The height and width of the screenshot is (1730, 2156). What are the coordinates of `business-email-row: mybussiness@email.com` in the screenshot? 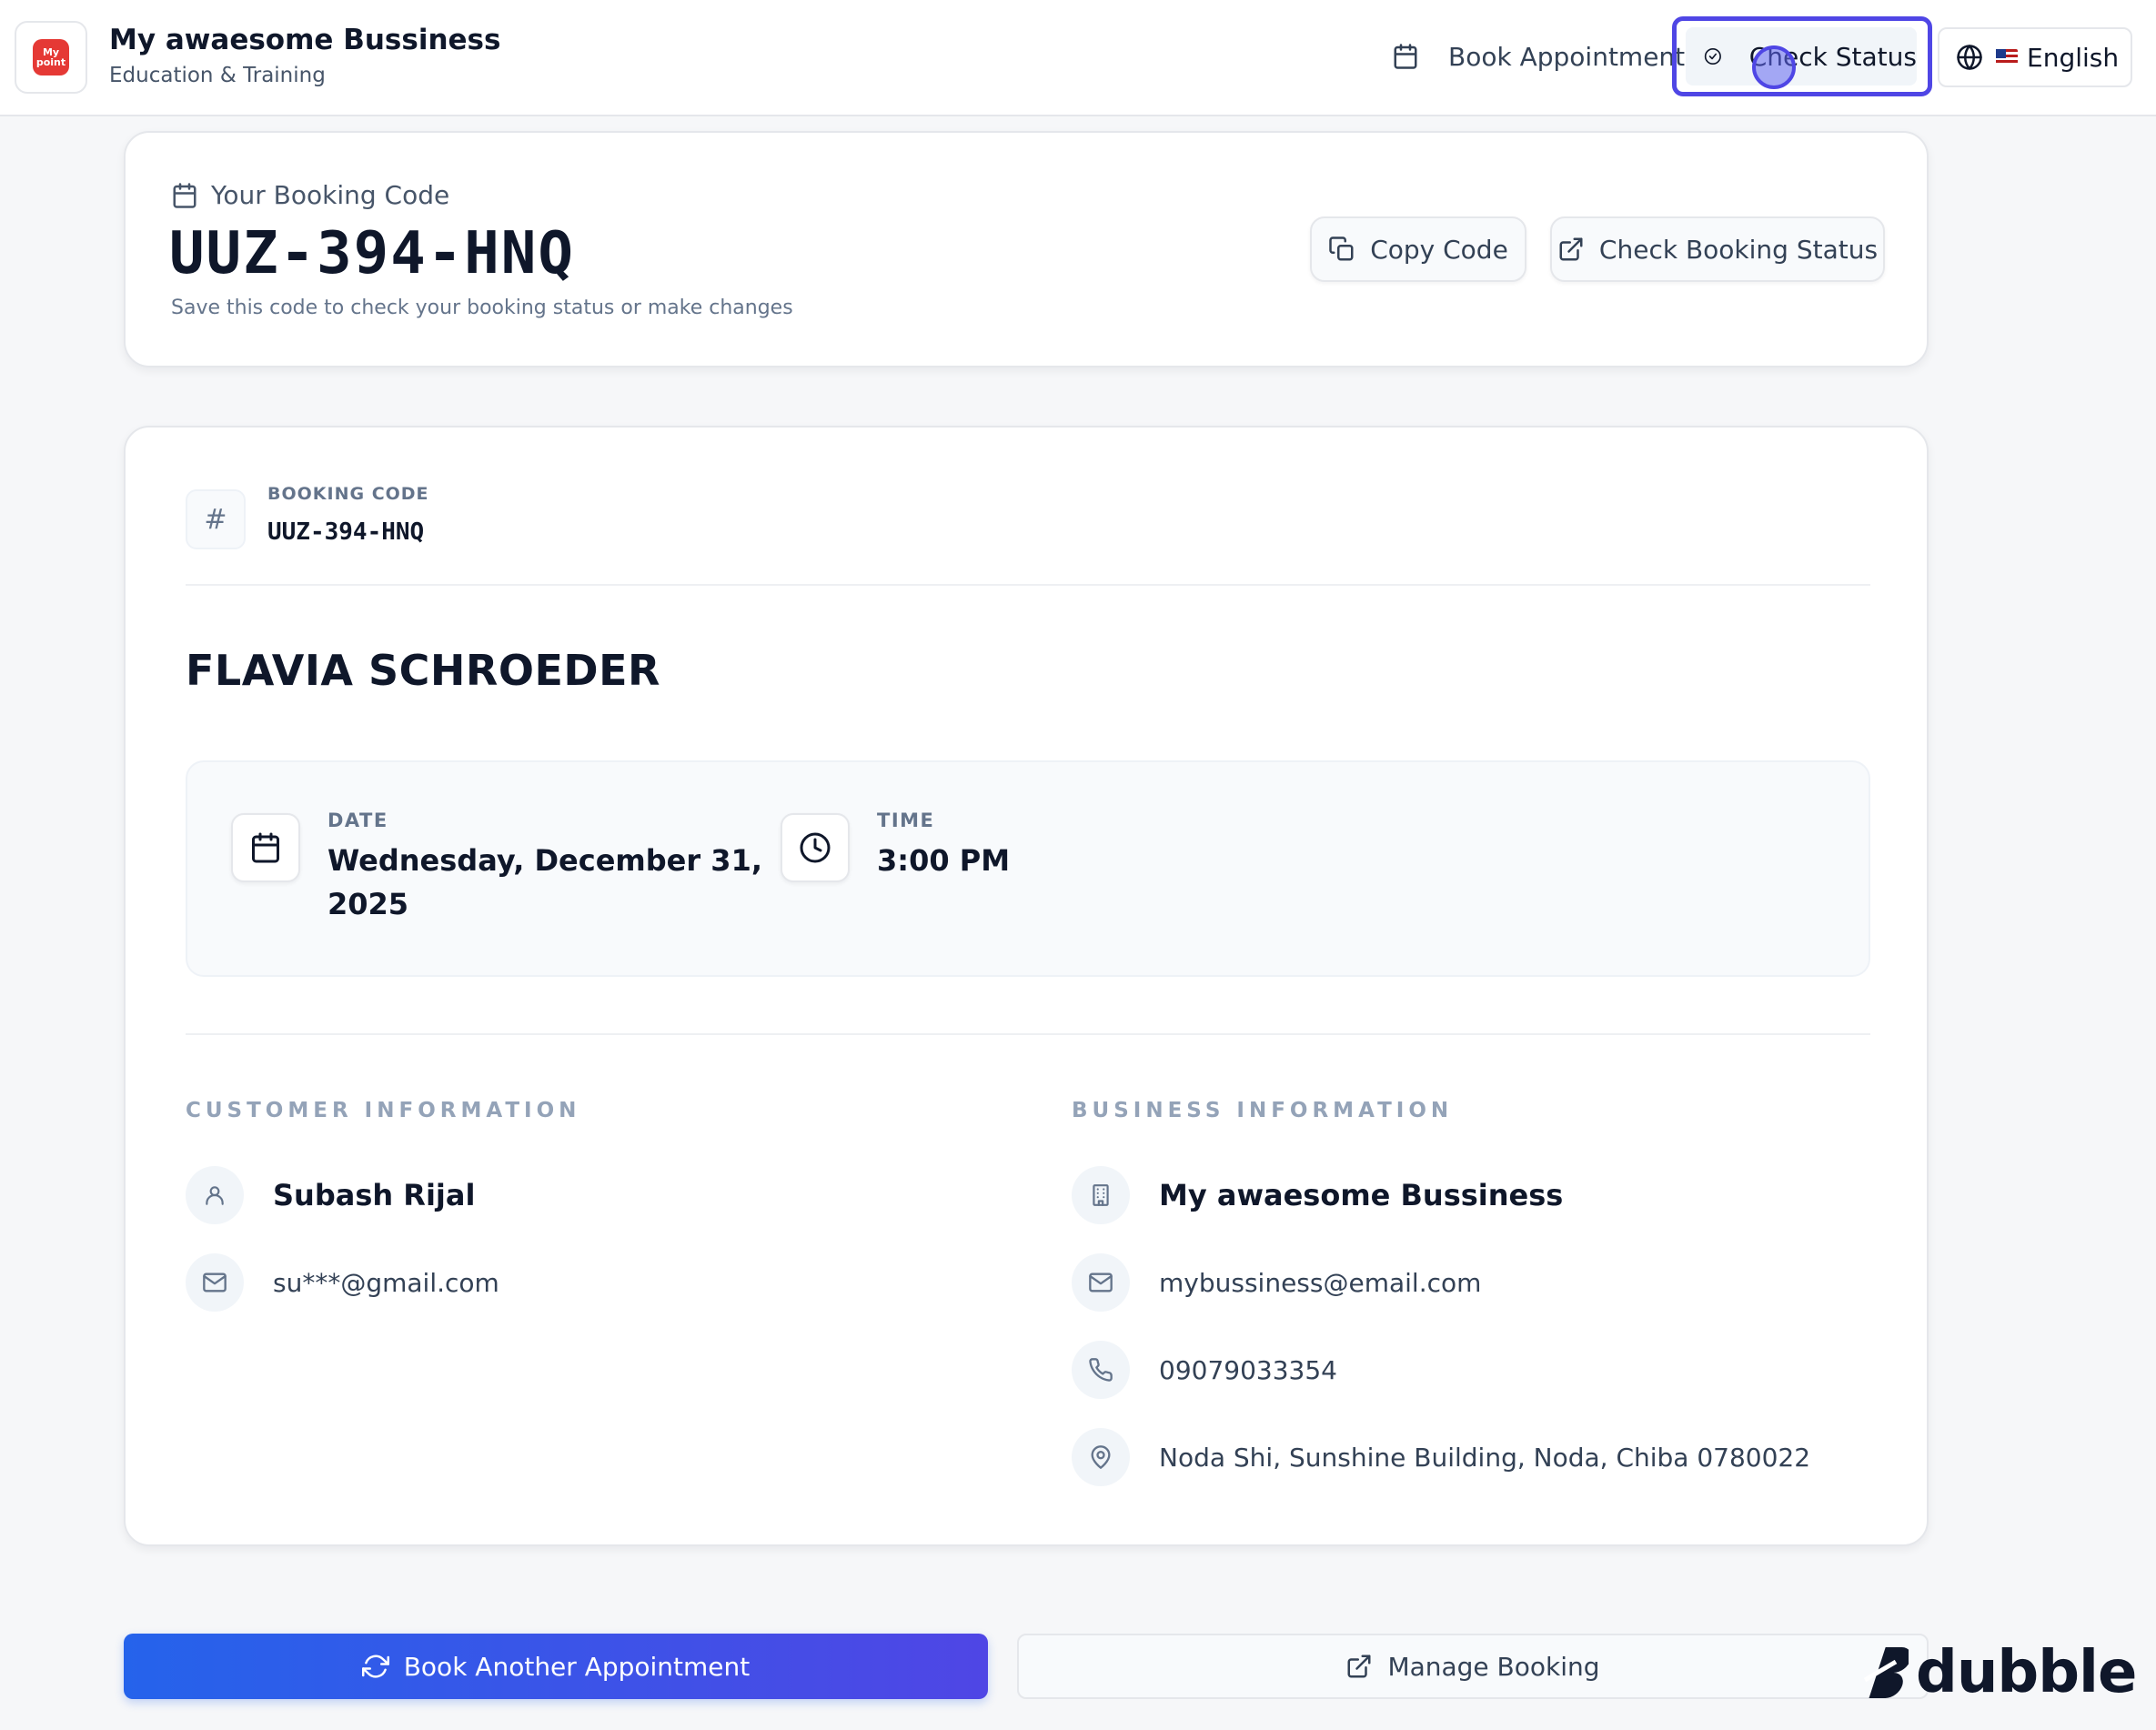 It's located at (1276, 1283).